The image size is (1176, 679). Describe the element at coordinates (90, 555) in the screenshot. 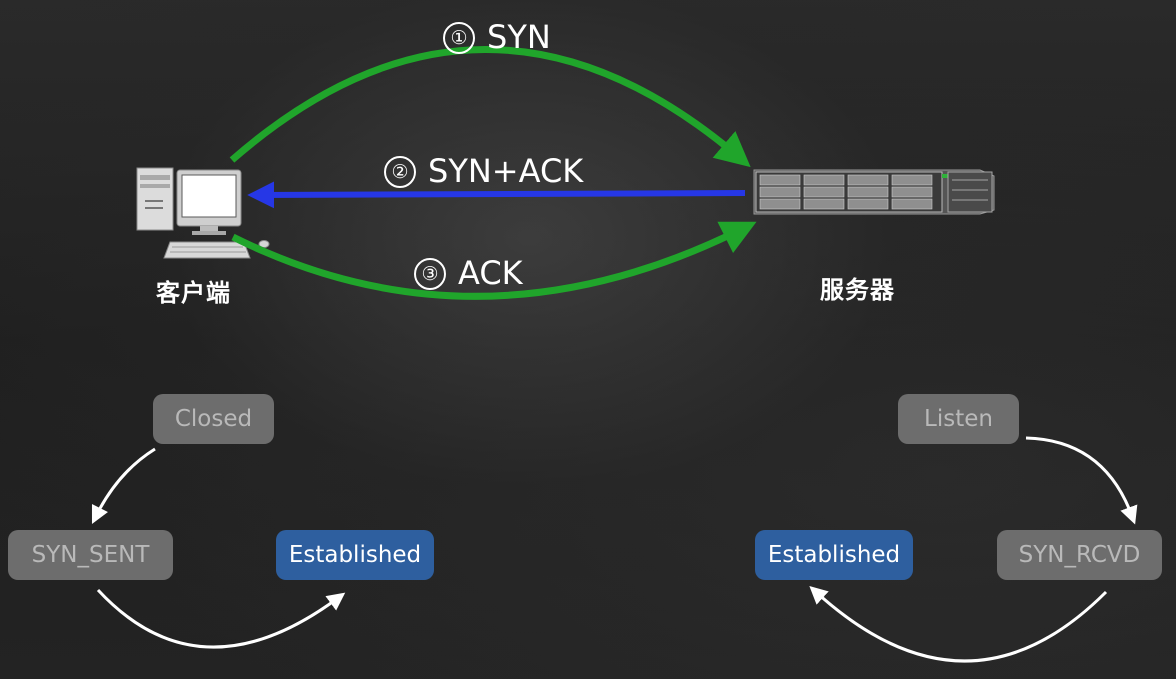

I see `client-state-syn-sent: SYN_SENT` at that location.